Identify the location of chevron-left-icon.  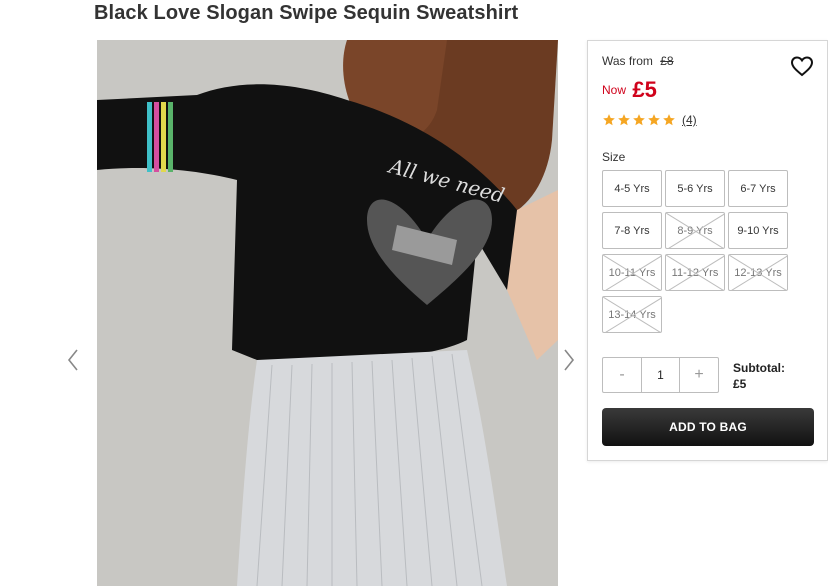
(72, 360).